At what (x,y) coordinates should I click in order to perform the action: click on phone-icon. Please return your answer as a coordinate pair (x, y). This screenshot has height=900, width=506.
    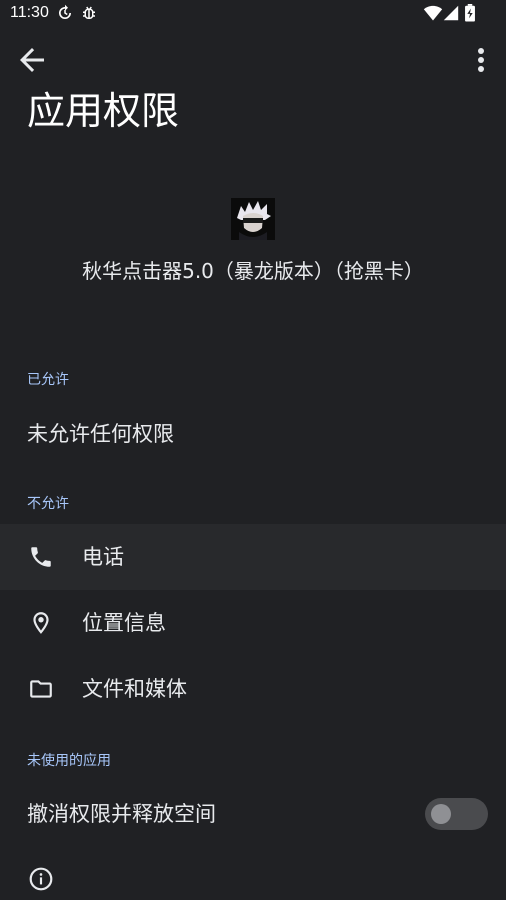
    Looking at the image, I should click on (41, 557).